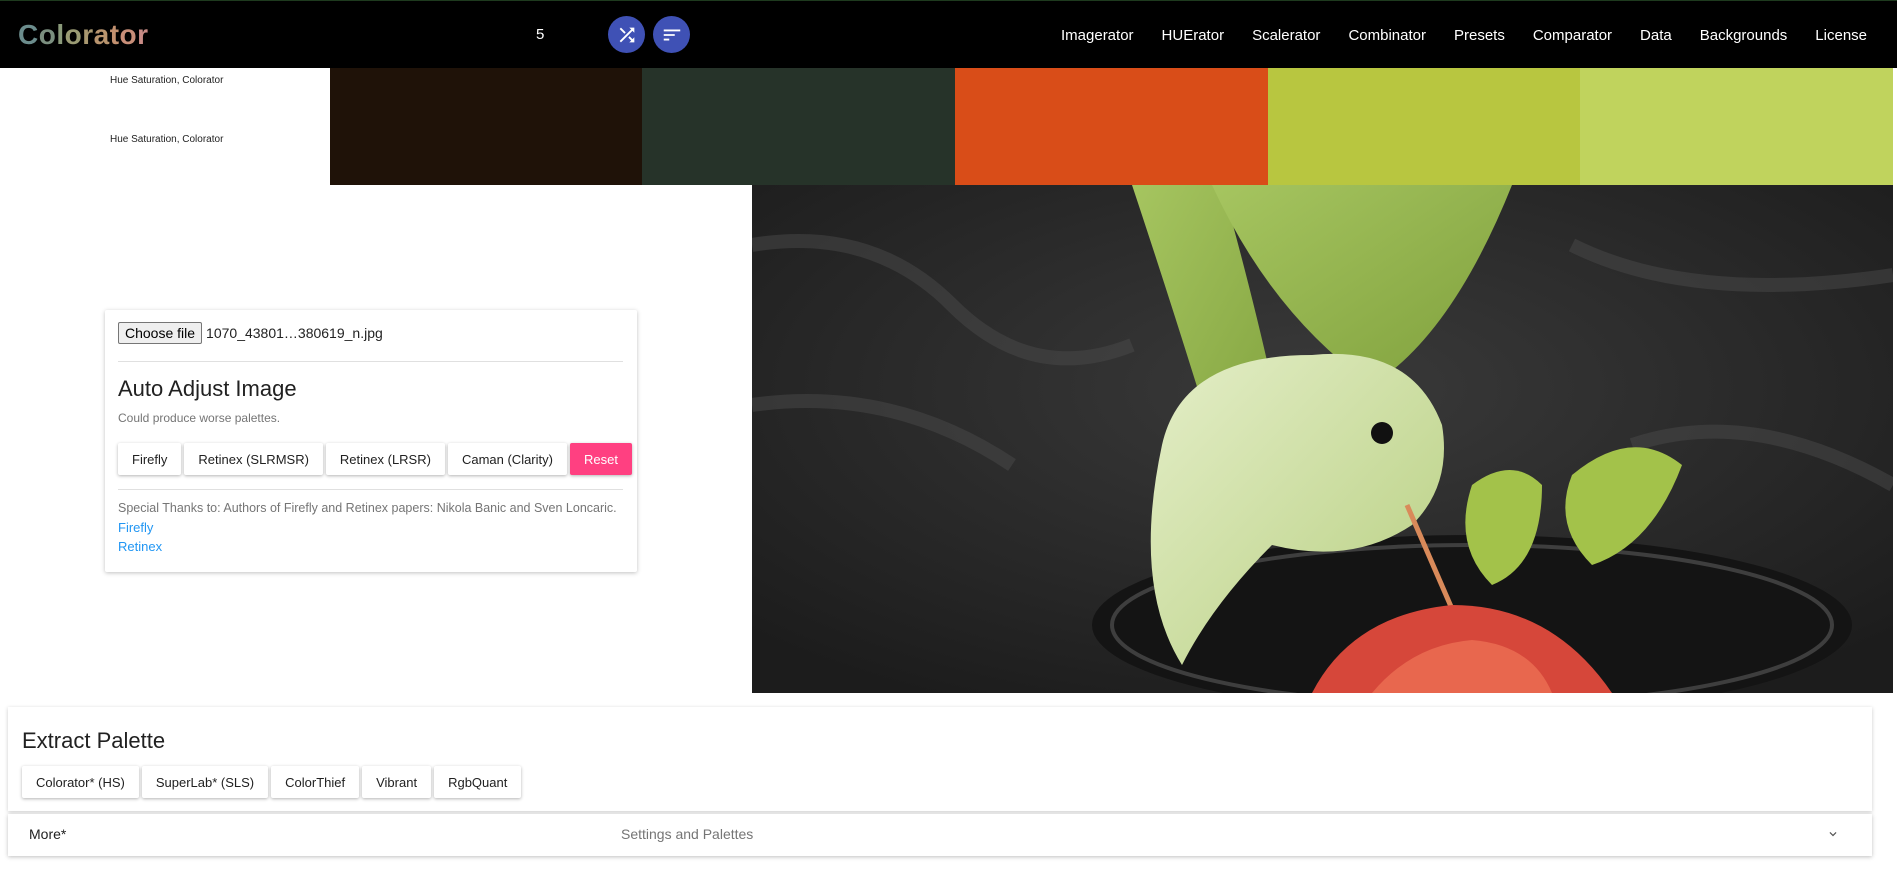 The image size is (1897, 879). What do you see at coordinates (1744, 35) in the screenshot?
I see `nav-backgrounds: Backgrounds` at bounding box center [1744, 35].